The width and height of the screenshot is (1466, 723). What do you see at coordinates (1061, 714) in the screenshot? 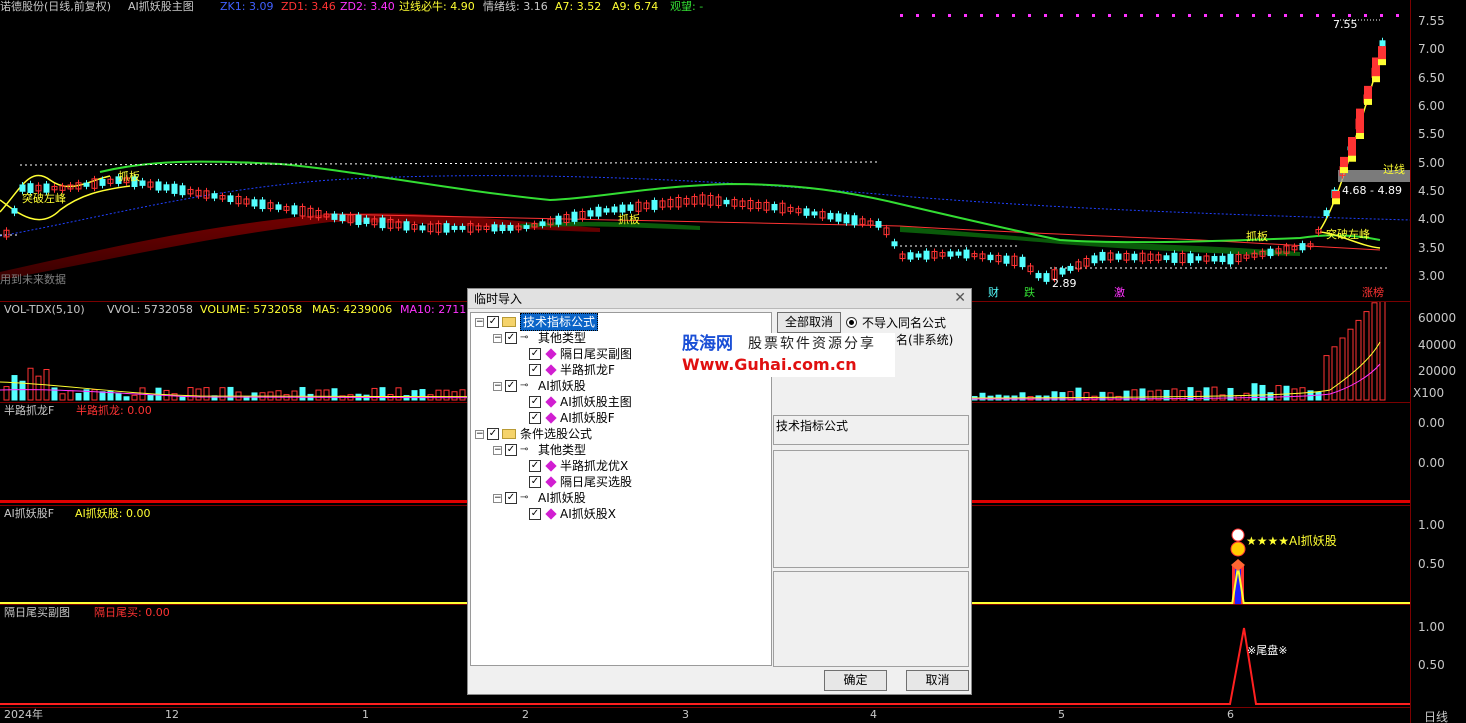
I see `time-tick: 5` at bounding box center [1061, 714].